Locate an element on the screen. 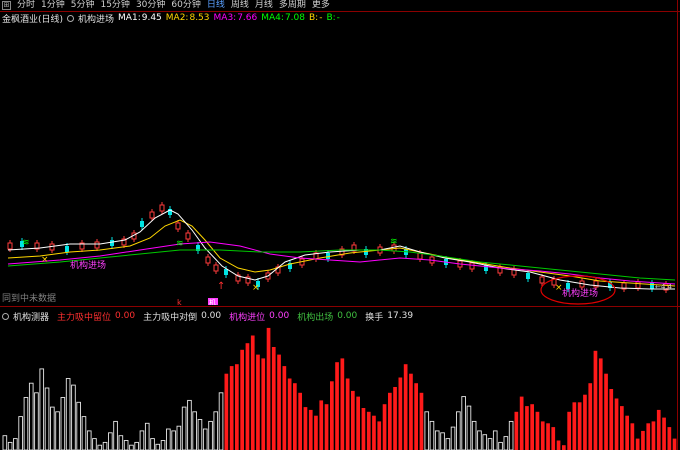  item2-label: 主力吸中对倒 is located at coordinates (170, 317).